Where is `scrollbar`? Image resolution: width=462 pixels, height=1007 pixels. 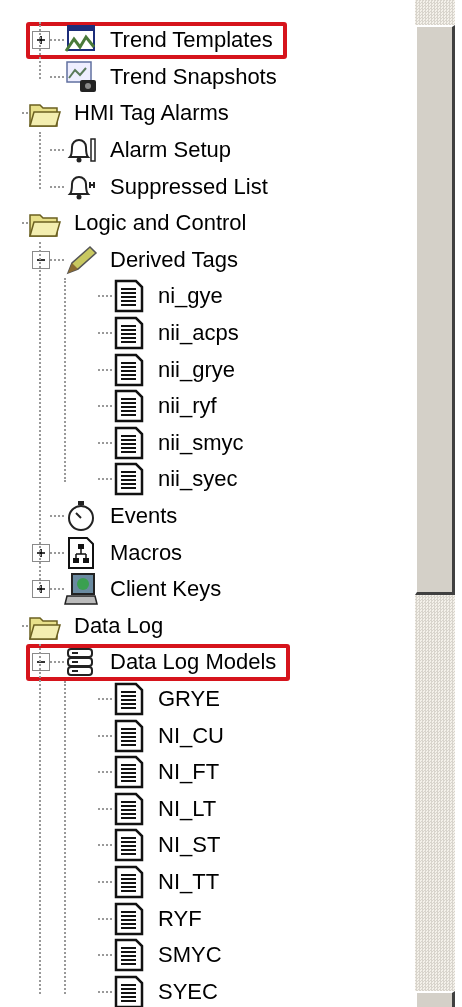
scrollbar is located at coordinates (435, 503).